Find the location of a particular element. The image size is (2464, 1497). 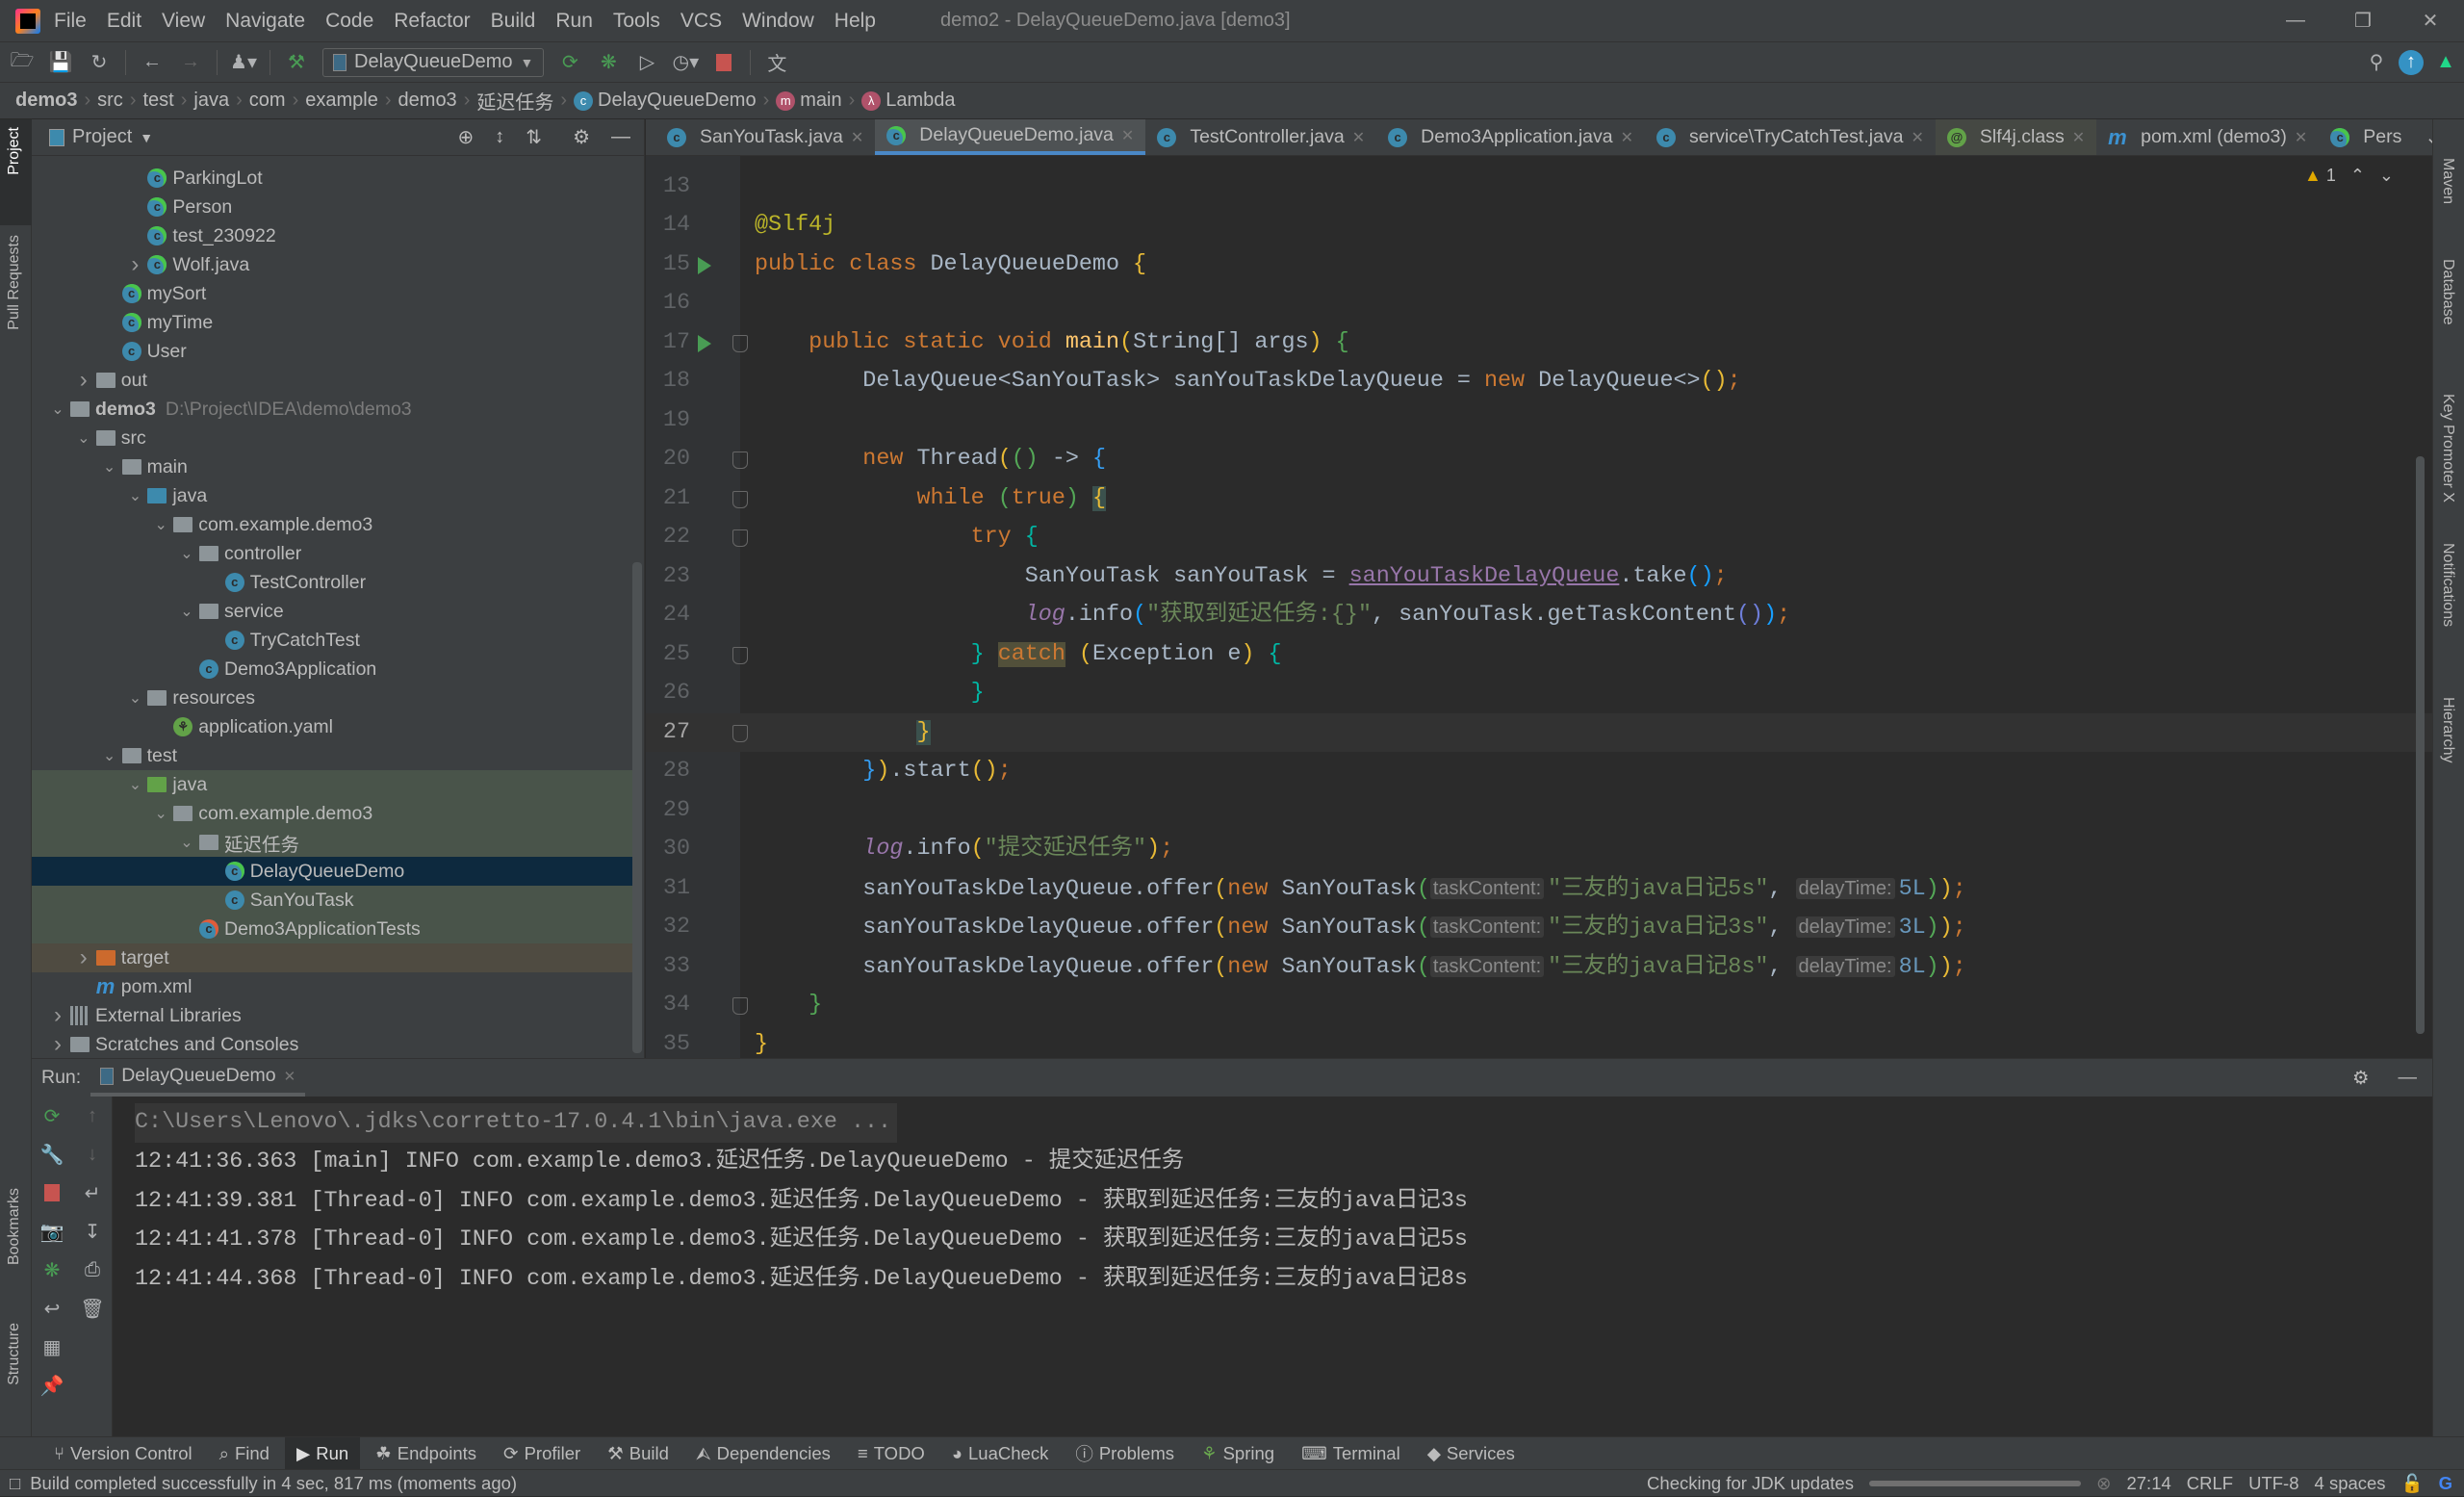

code-line: 21 while (true) { is located at coordinates (1539, 499).